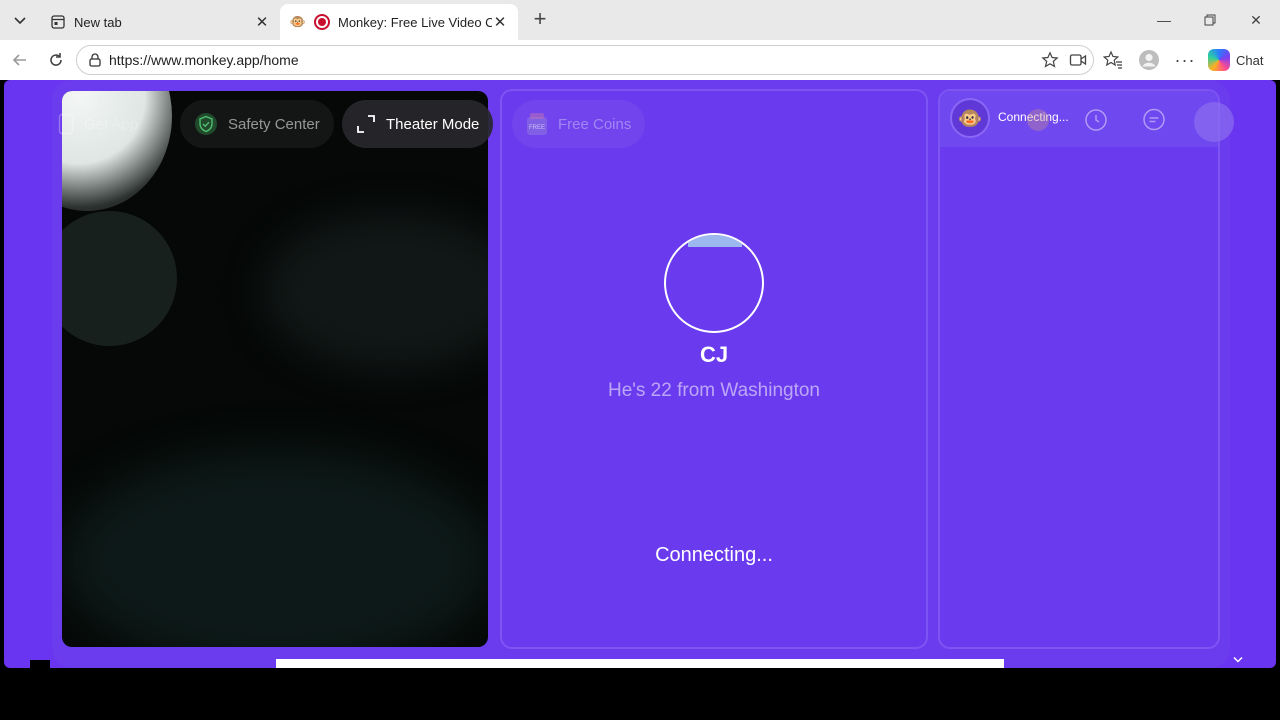  What do you see at coordinates (1096, 120) in the screenshot?
I see `history-clock-icon` at bounding box center [1096, 120].